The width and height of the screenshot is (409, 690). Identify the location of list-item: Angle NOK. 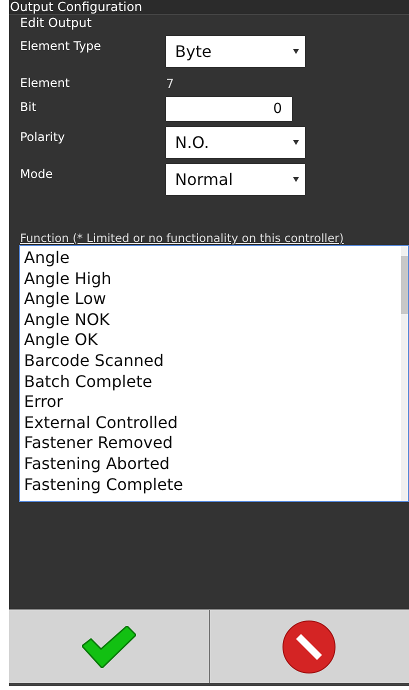
(212, 320).